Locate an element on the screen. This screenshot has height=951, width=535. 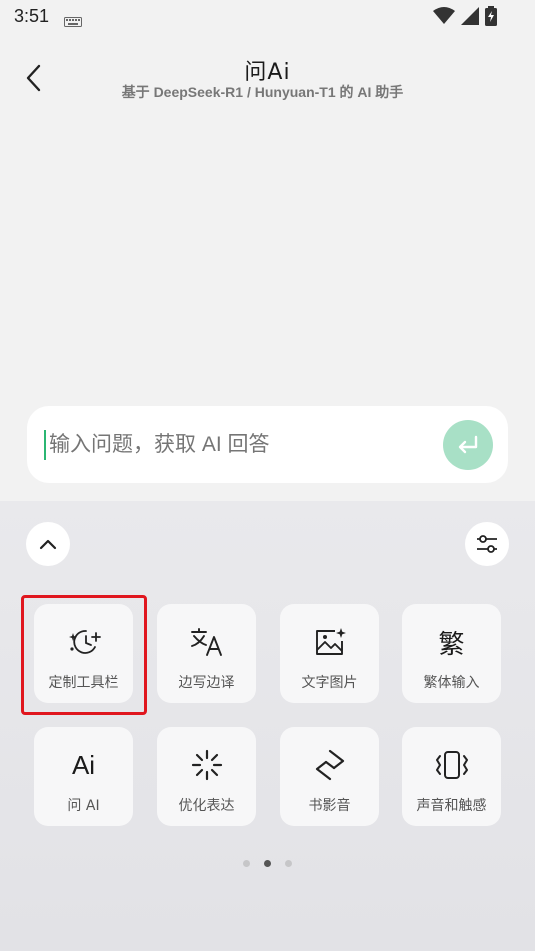
traditional-glyph: 繁 is located at coordinates (451, 644).